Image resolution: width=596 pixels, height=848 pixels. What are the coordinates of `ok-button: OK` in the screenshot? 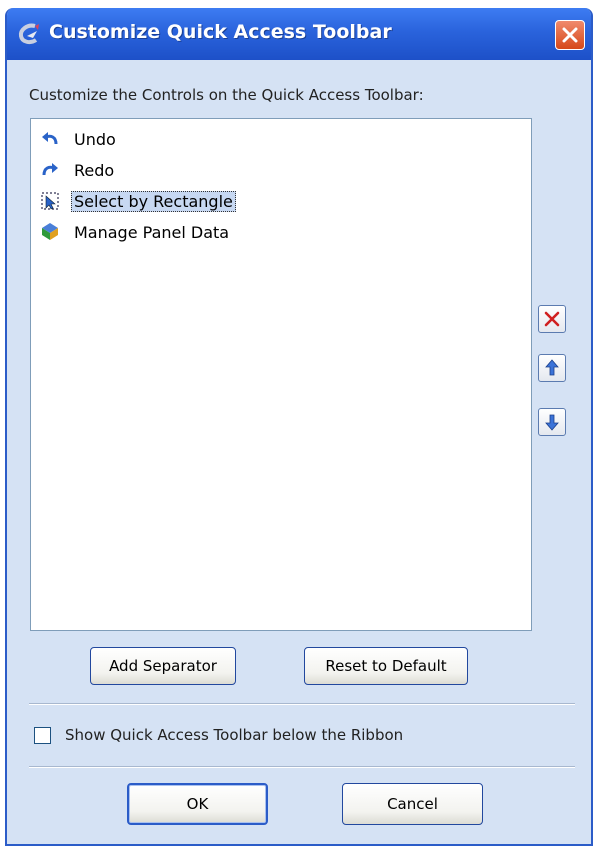 It's located at (197, 804).